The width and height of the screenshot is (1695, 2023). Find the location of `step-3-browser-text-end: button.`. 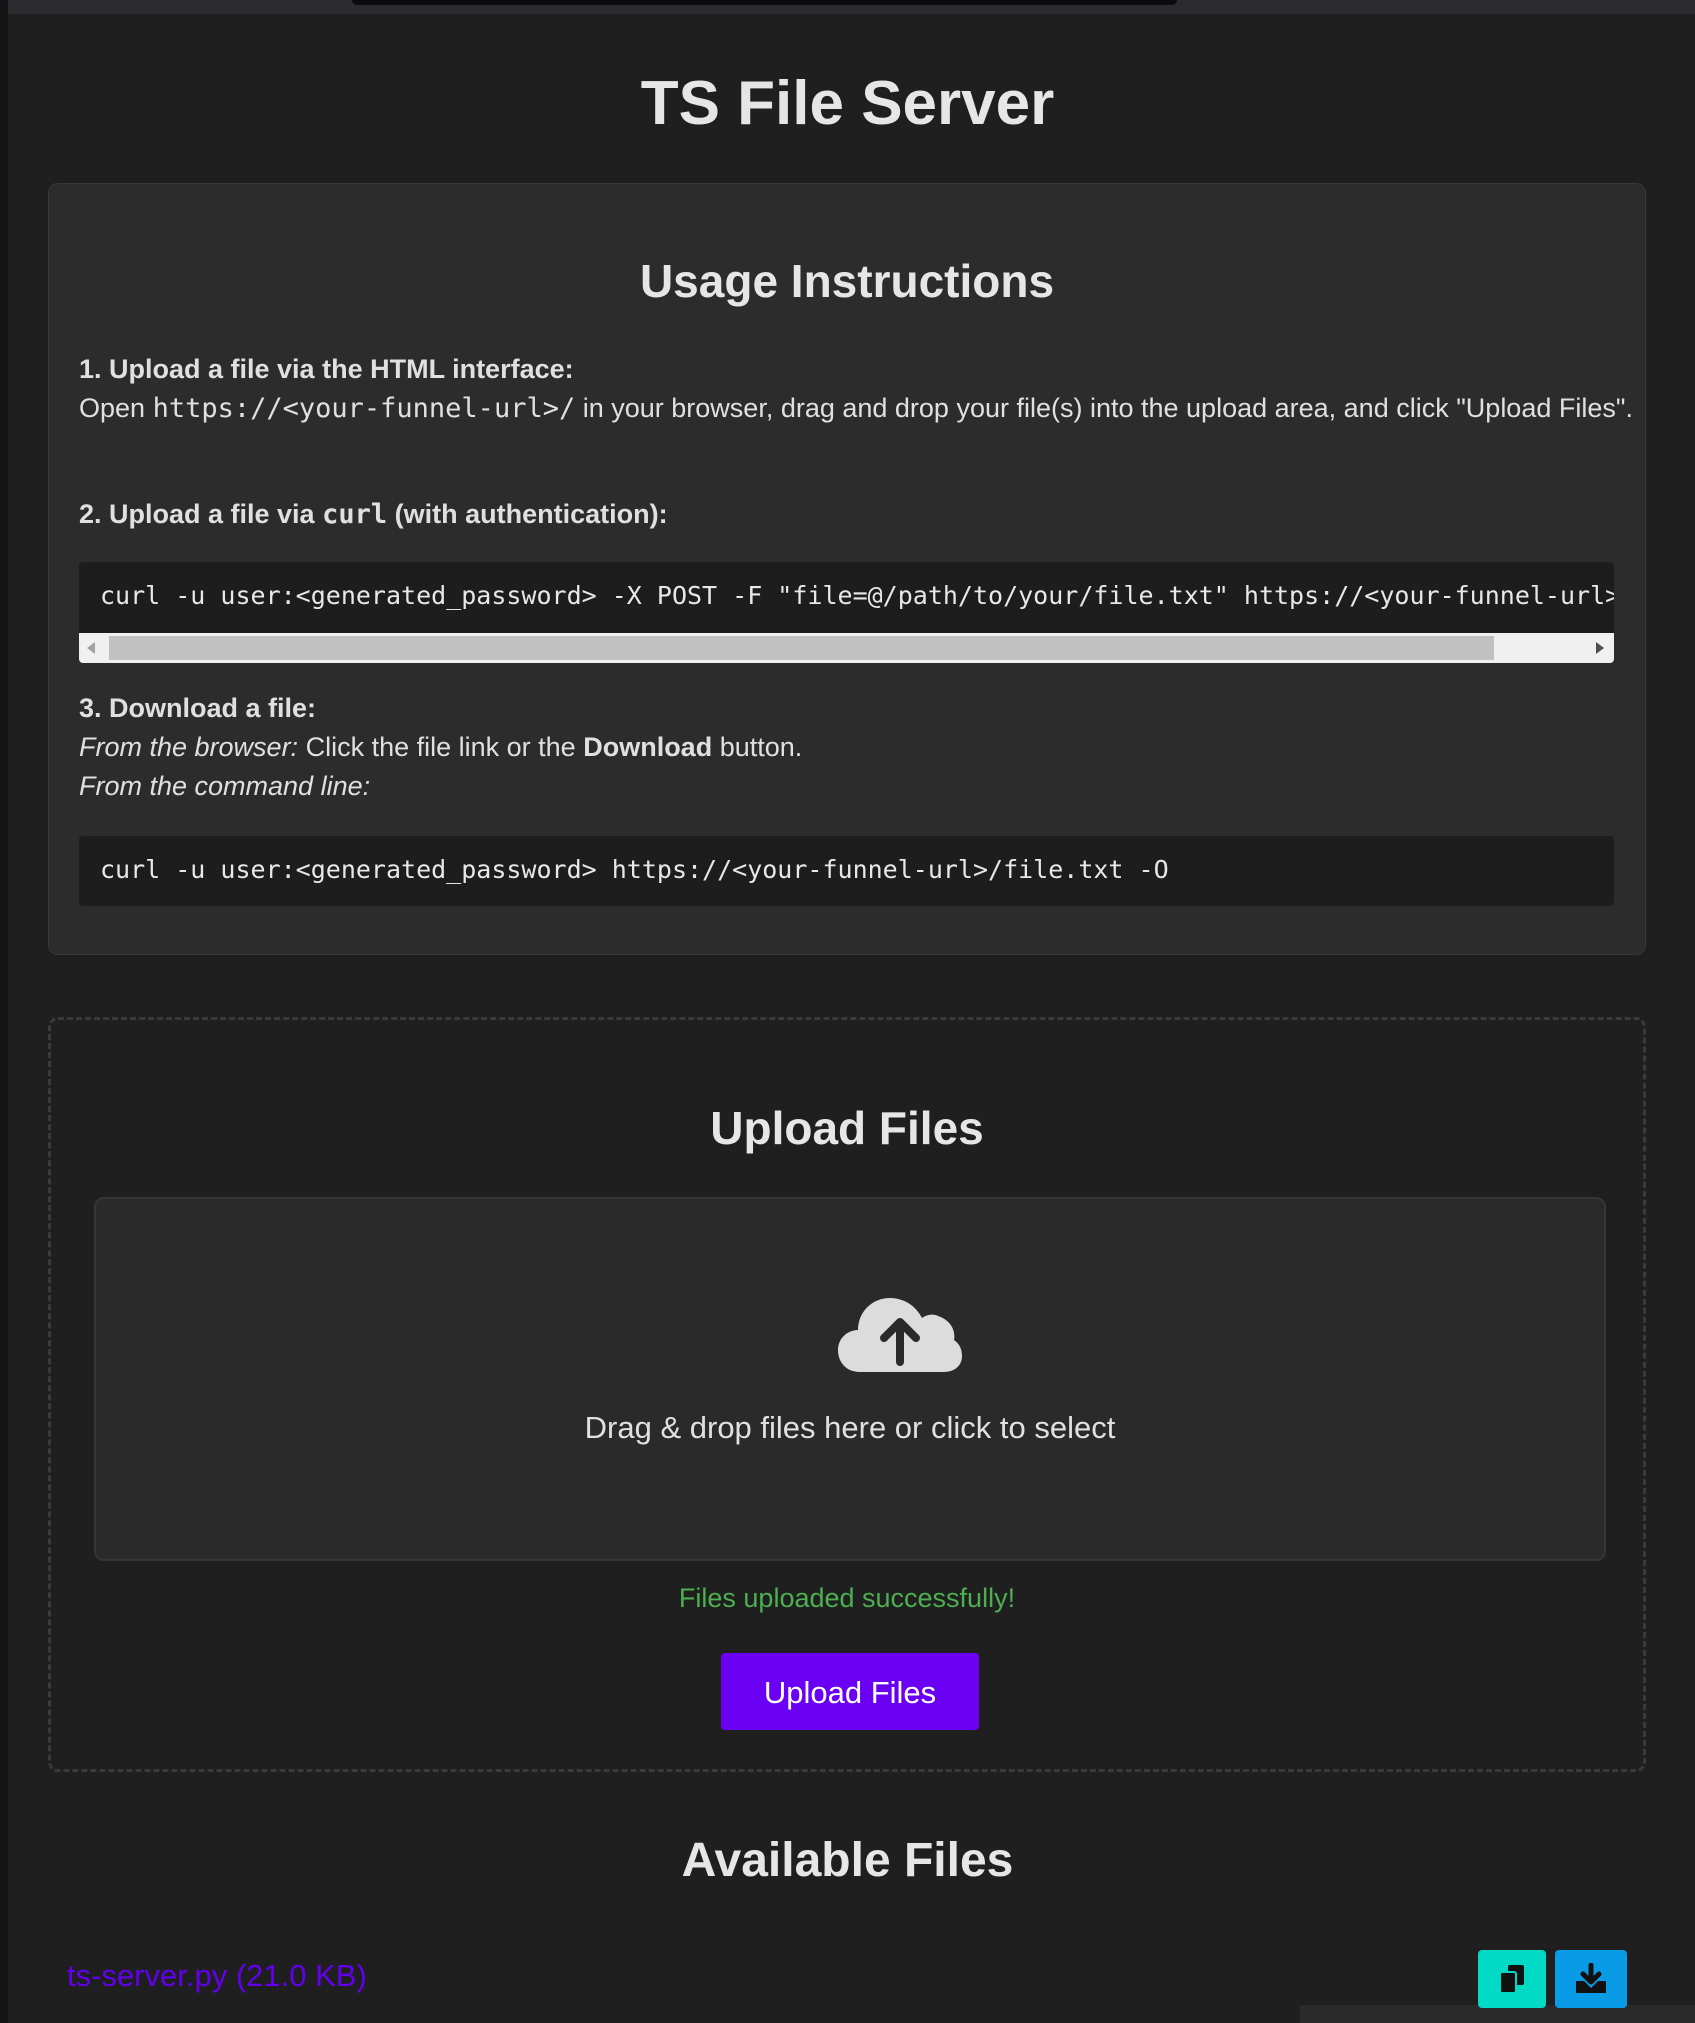

step-3-browser-text-end: button. is located at coordinates (761, 747).